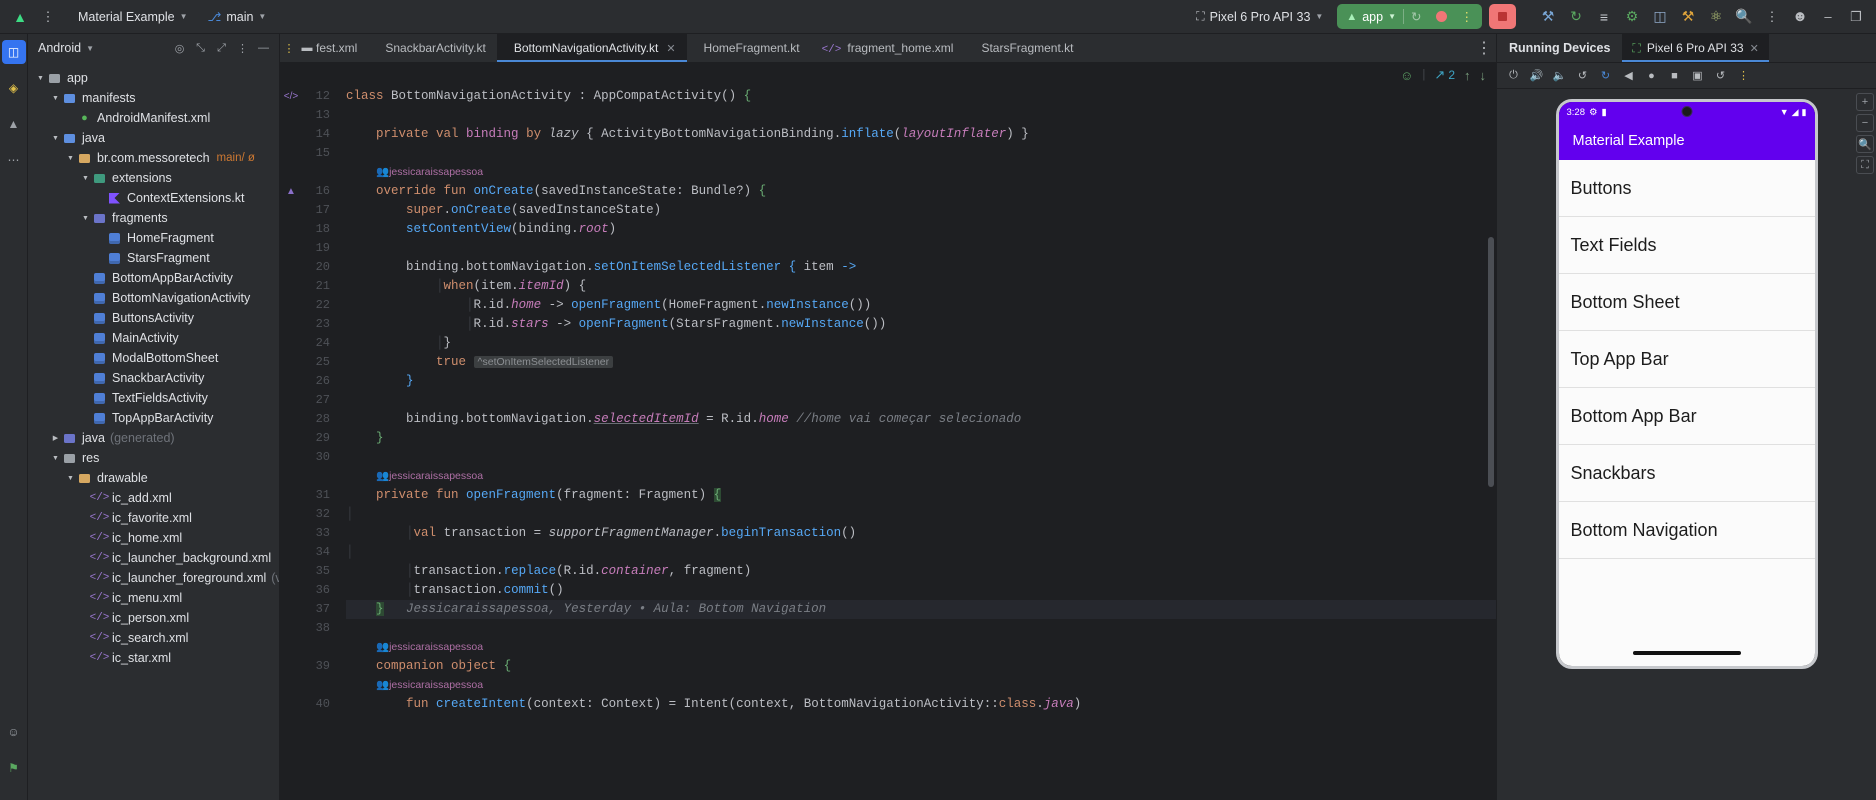 The image size is (1876, 800). What do you see at coordinates (1536, 76) in the screenshot?
I see `volume-up-icon: 🔊` at bounding box center [1536, 76].